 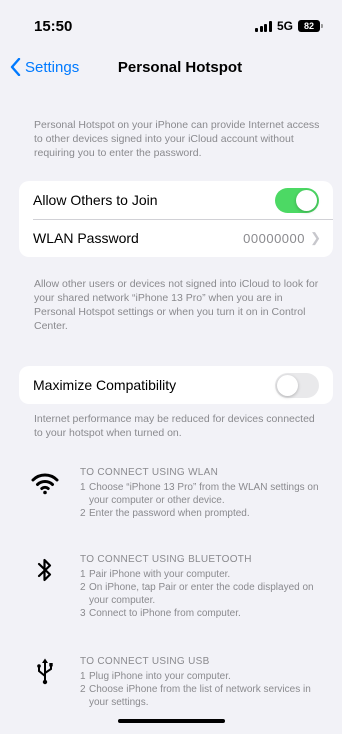 I want to click on status-indicators: 5G 82, so click(x=289, y=26).